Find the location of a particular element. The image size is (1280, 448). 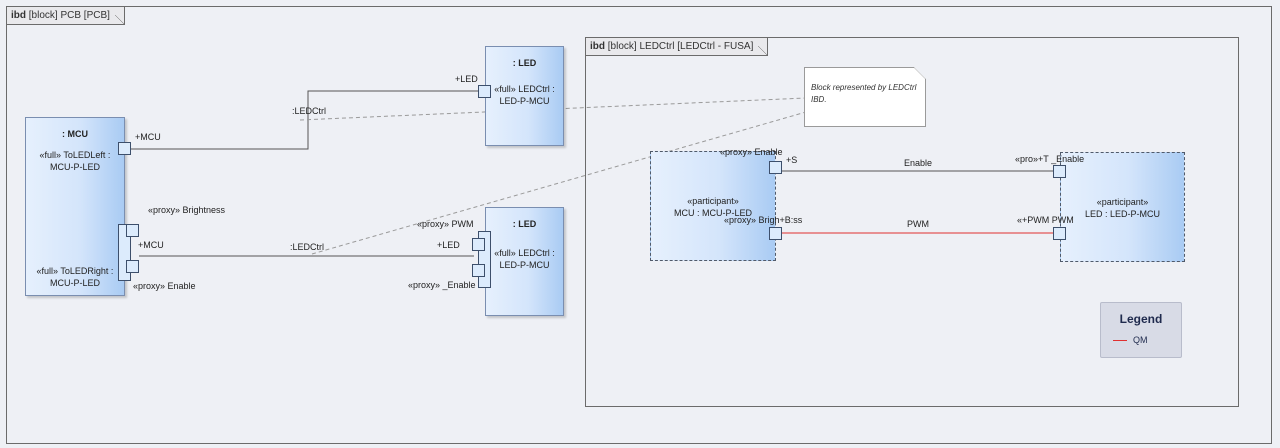

led-bottom-port-pwm is located at coordinates (478, 244).